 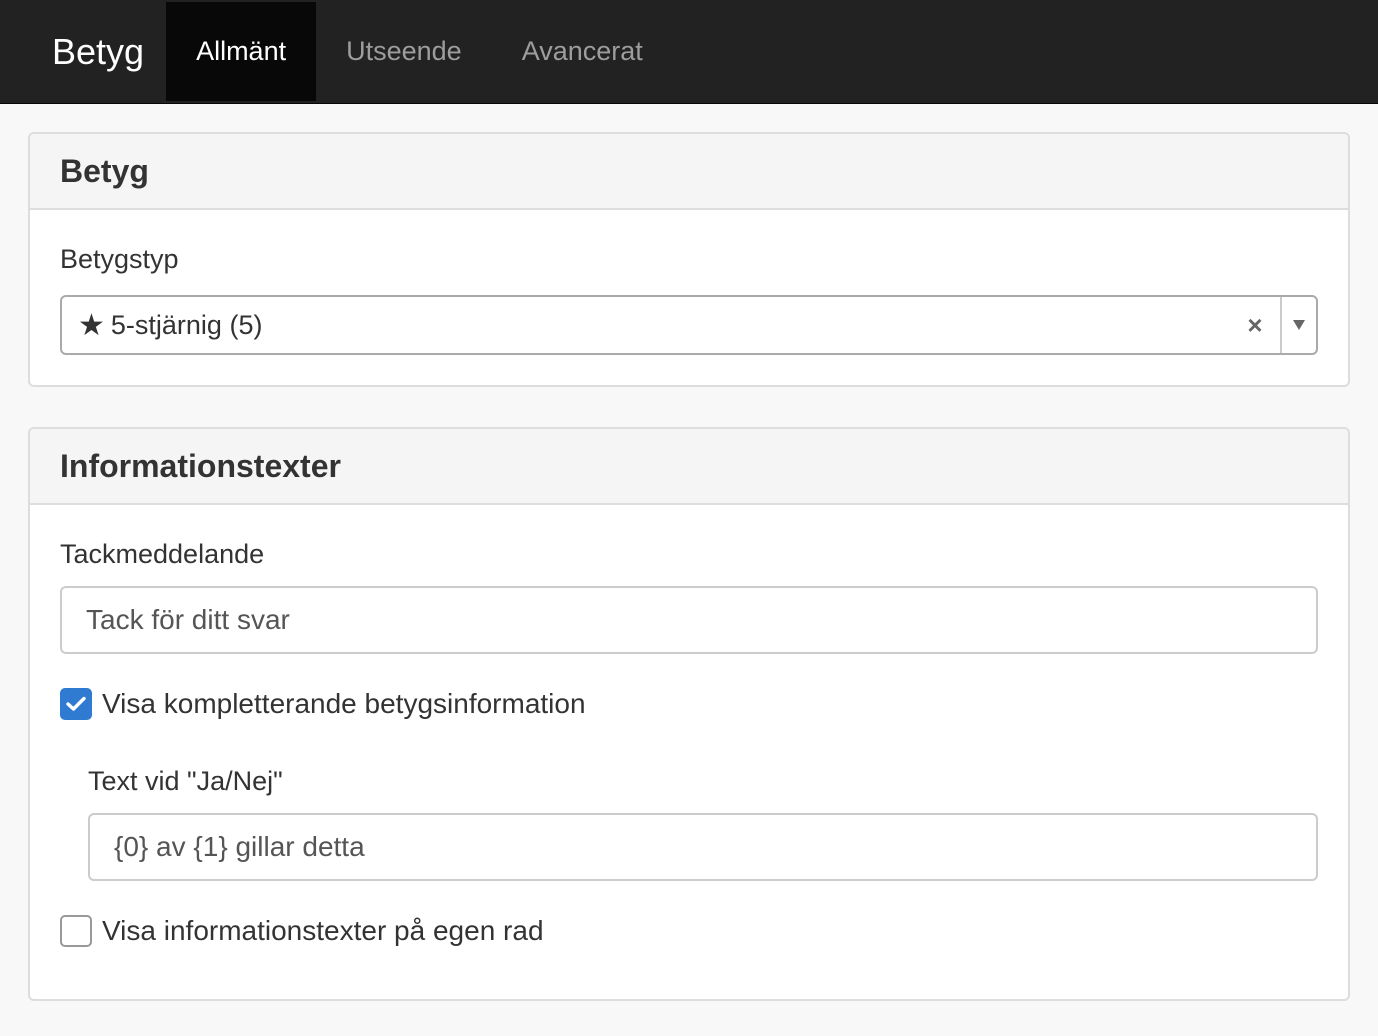 What do you see at coordinates (185, 781) in the screenshot?
I see `yes-no-text-label: Text vid "Ja/Nej"` at bounding box center [185, 781].